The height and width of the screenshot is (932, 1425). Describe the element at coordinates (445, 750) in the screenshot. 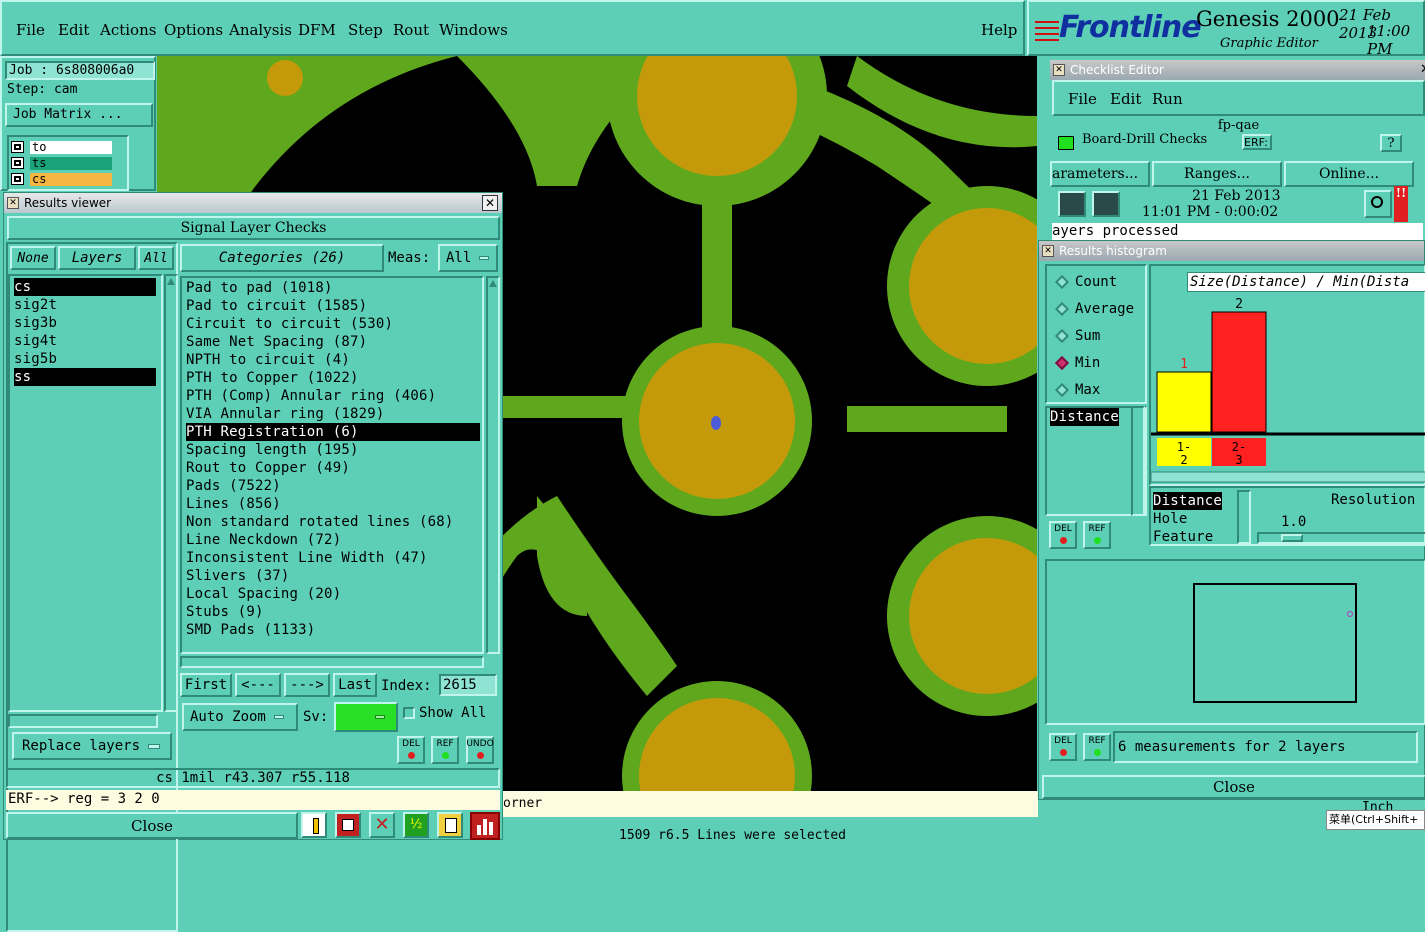

I see `ref-button: REF` at that location.